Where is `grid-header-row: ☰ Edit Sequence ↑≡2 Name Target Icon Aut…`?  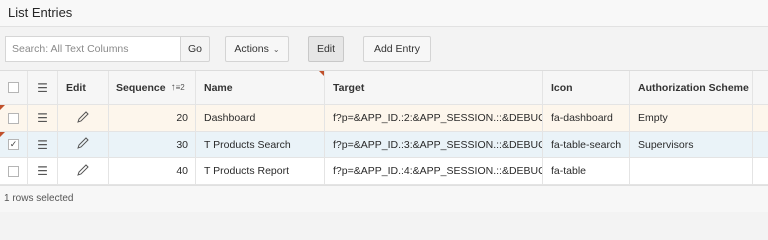
grid-header-row: ☰ Edit Sequence ↑≡2 Name Target Icon Aut… is located at coordinates (384, 88).